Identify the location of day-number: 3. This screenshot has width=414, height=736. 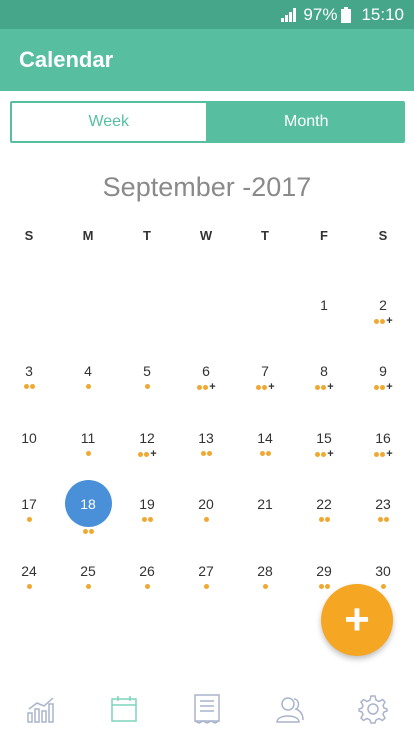
(29, 371).